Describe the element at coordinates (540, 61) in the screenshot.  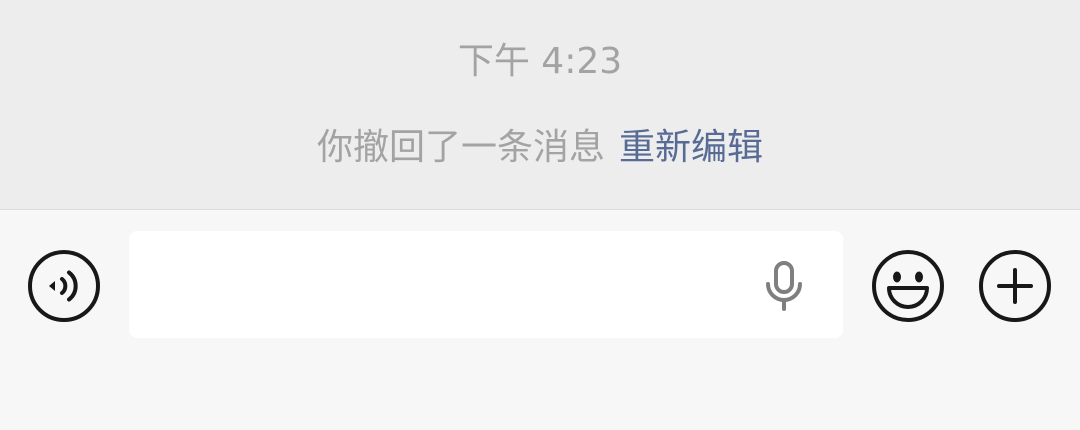
I see `message-timestamp: 下午 4:23` at that location.